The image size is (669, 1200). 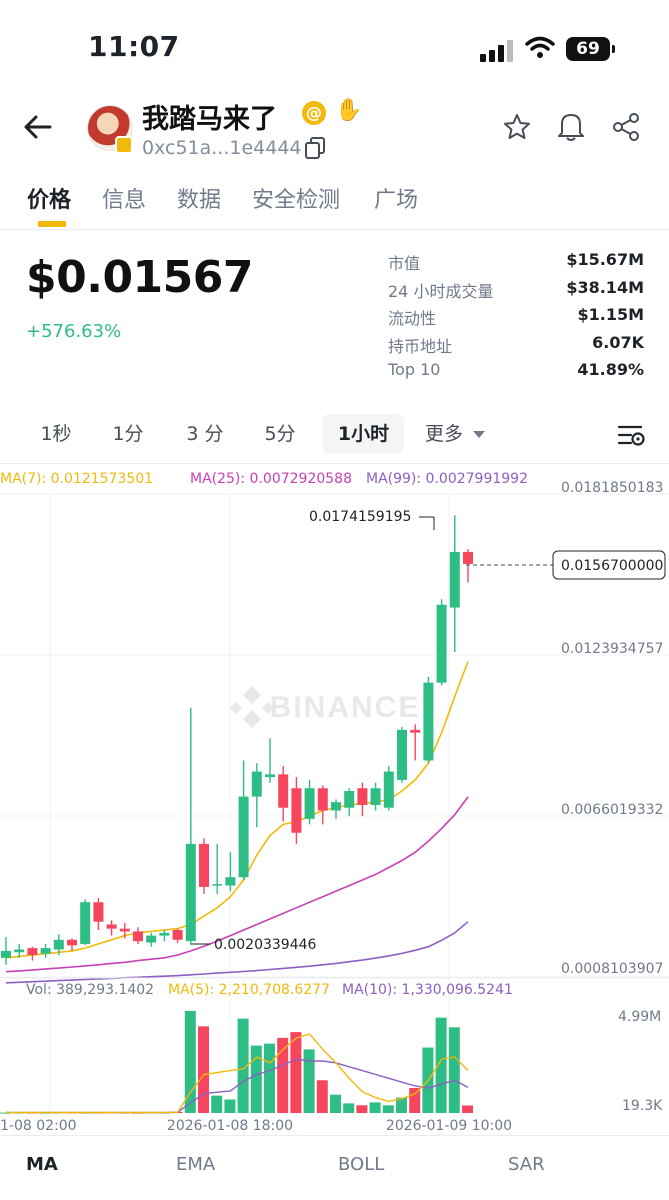 I want to click on indicator-sar: SAR, so click(x=526, y=1164).